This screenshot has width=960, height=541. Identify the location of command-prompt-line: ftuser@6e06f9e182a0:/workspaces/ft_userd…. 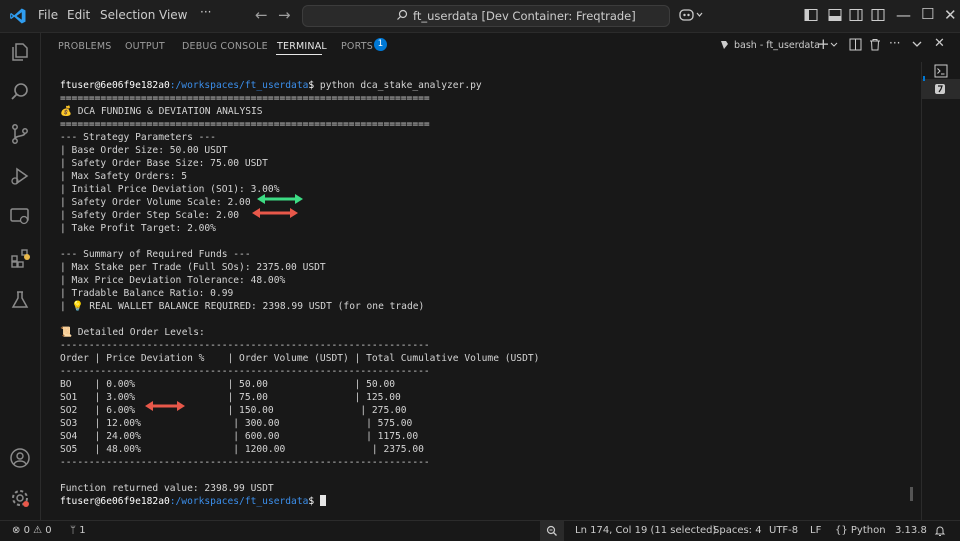
(271, 85).